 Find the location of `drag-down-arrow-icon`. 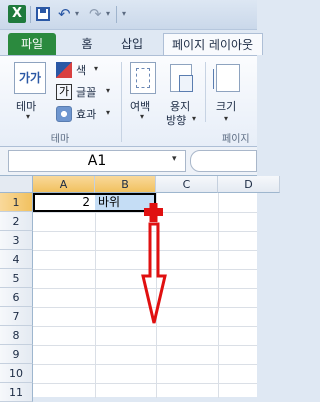

drag-down-arrow-icon is located at coordinates (154, 273).